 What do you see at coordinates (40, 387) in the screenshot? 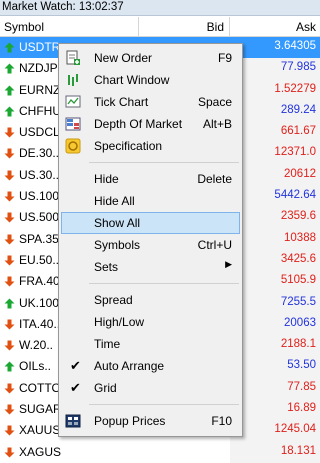
I see `symbol-cell: COTTO` at bounding box center [40, 387].